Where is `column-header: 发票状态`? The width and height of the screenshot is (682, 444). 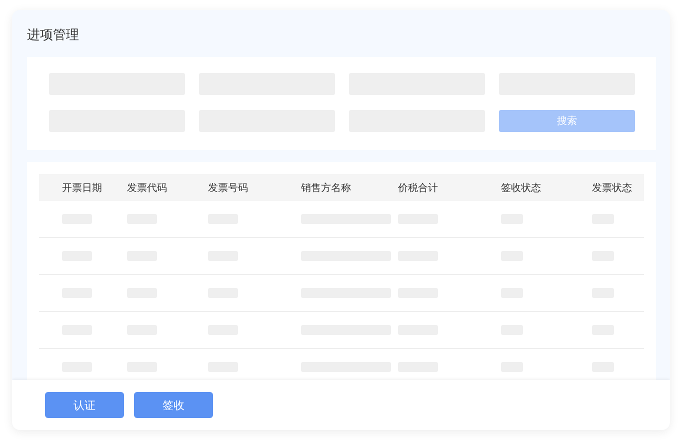 column-header: 发票状态 is located at coordinates (612, 188).